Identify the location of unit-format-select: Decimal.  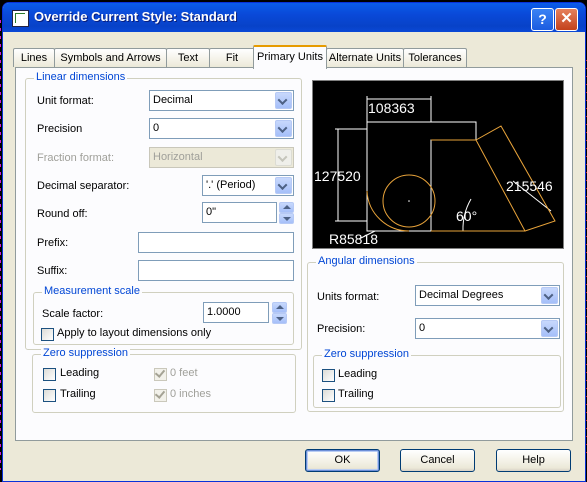
(221, 100).